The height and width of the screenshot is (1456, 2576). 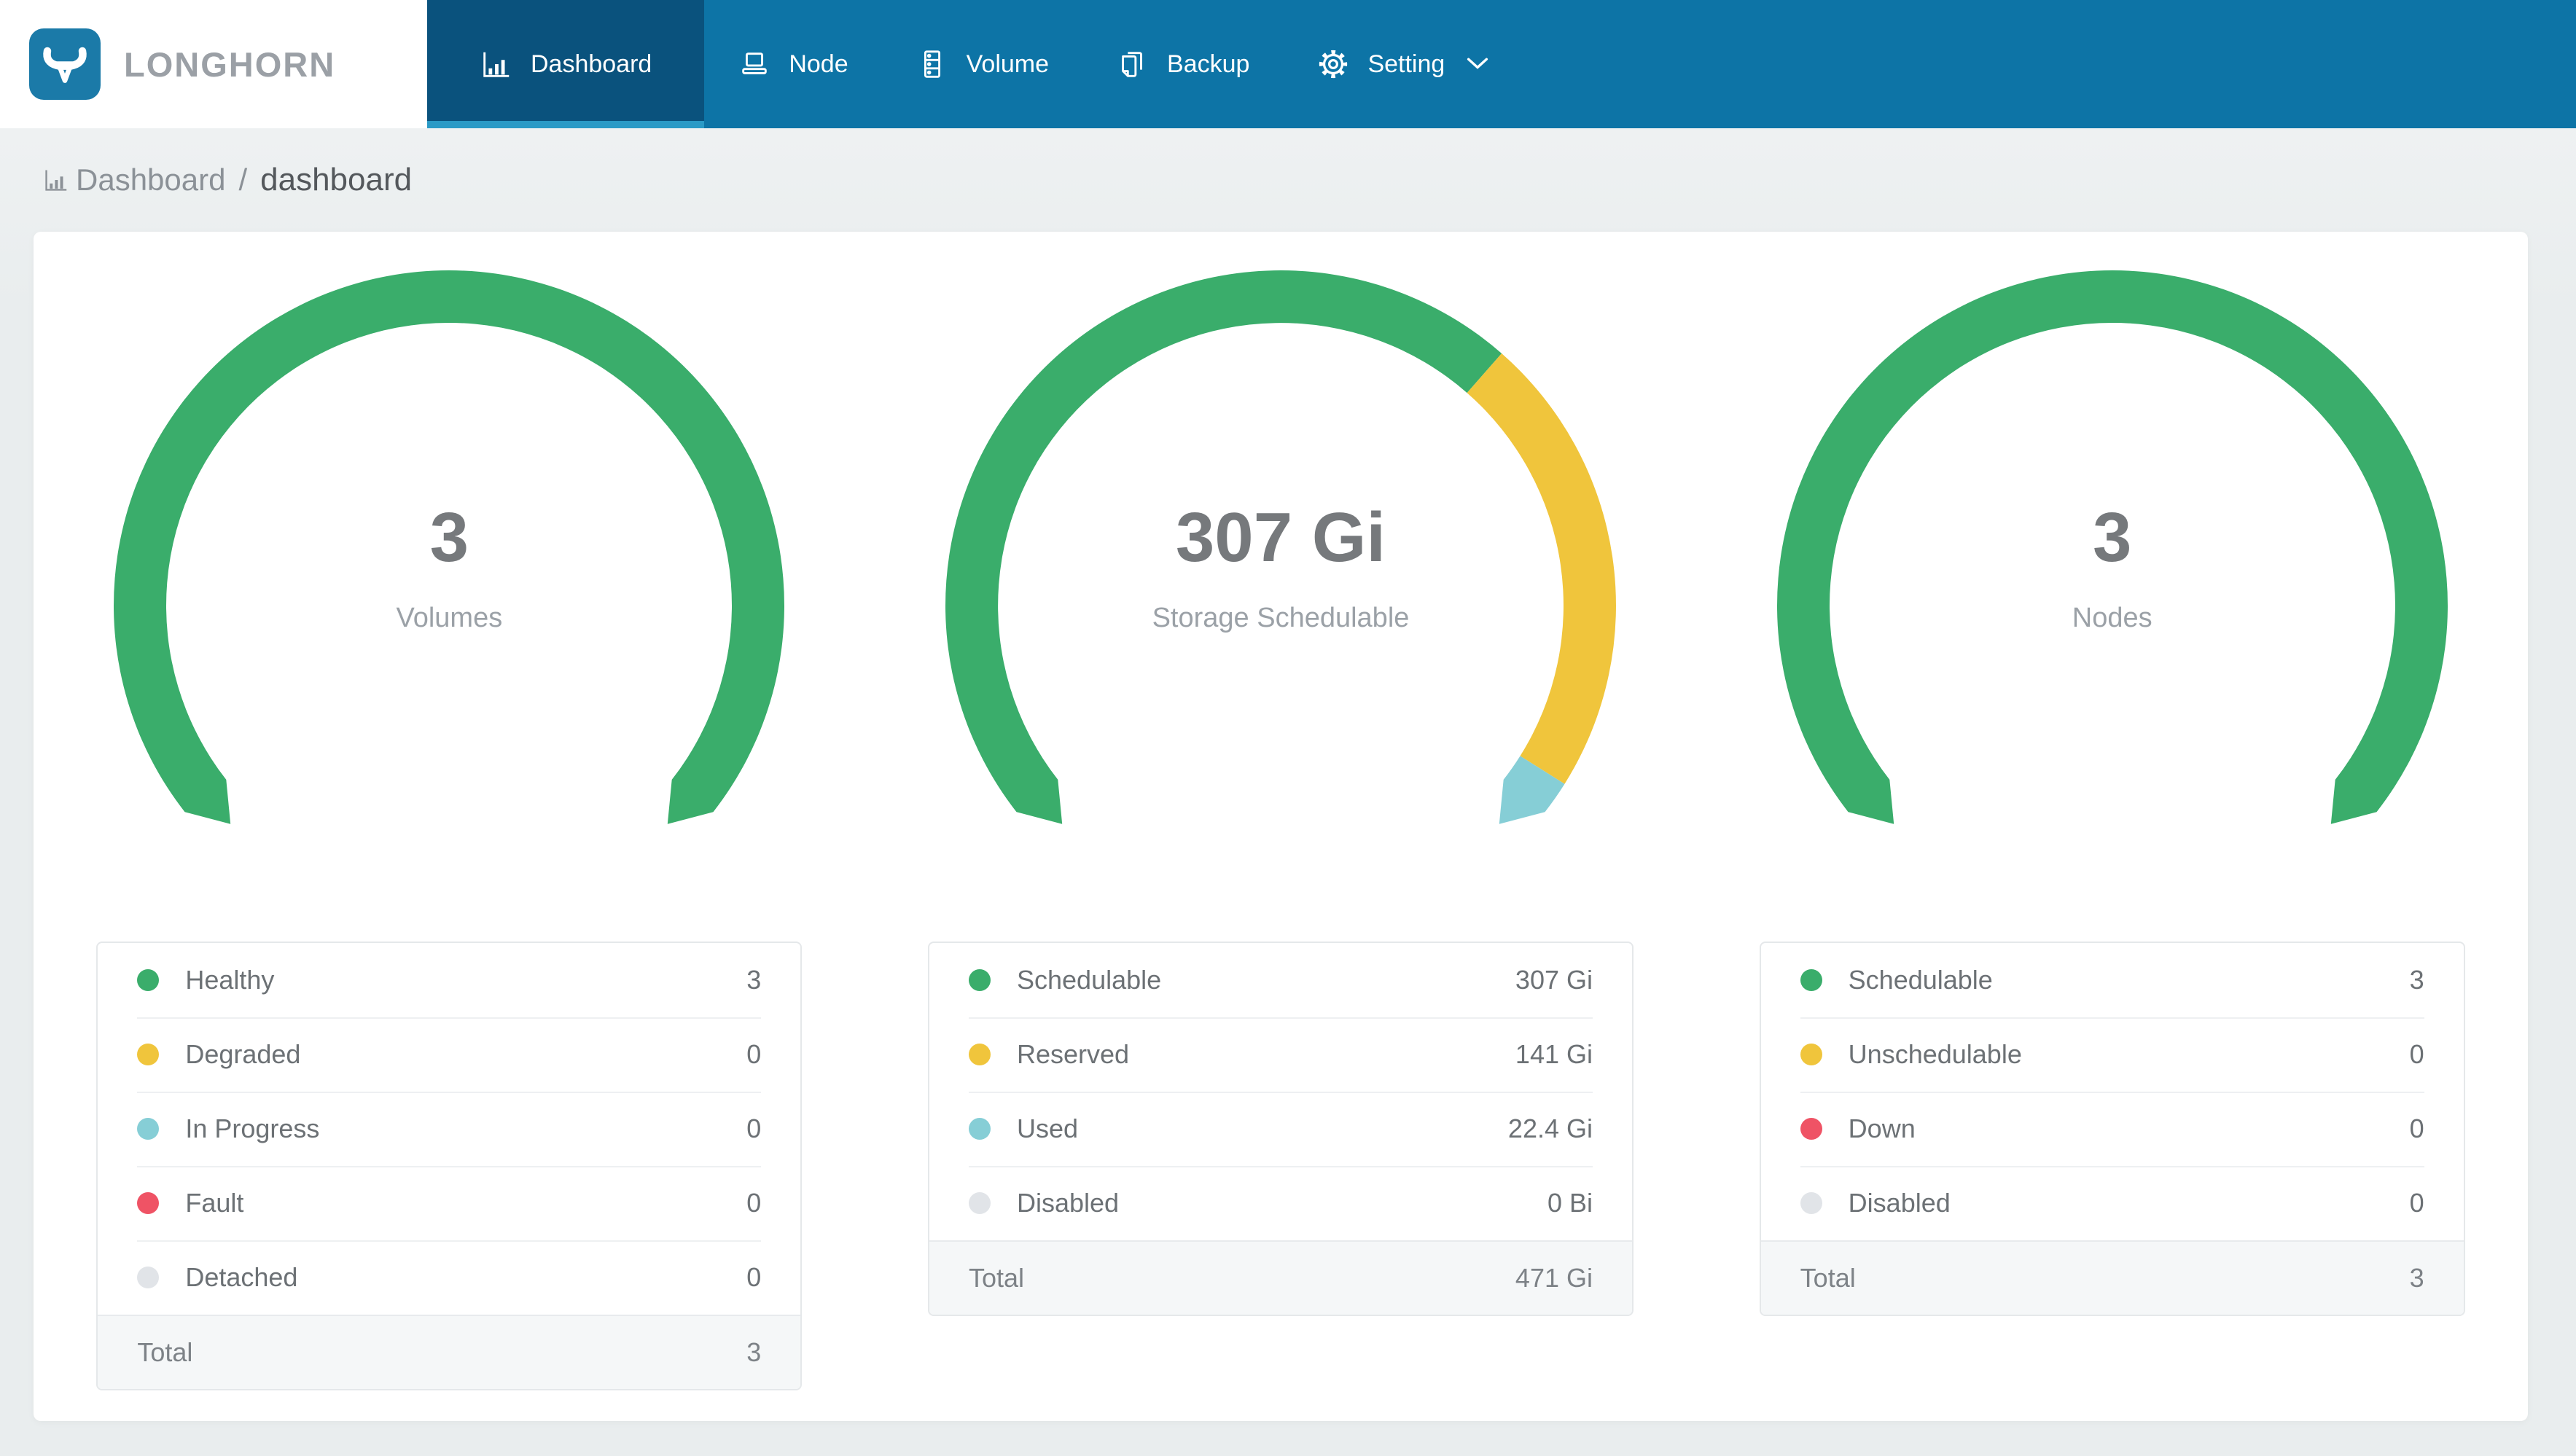 What do you see at coordinates (1477, 63) in the screenshot?
I see `chevron-down-icon` at bounding box center [1477, 63].